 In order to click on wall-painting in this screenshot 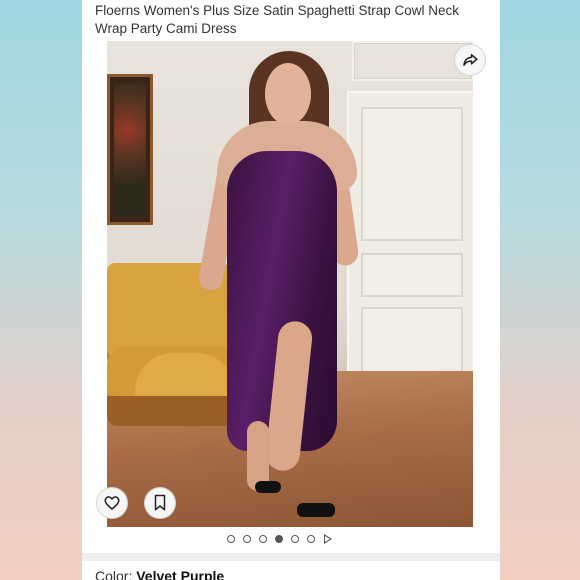, I will do `click(130, 149)`.